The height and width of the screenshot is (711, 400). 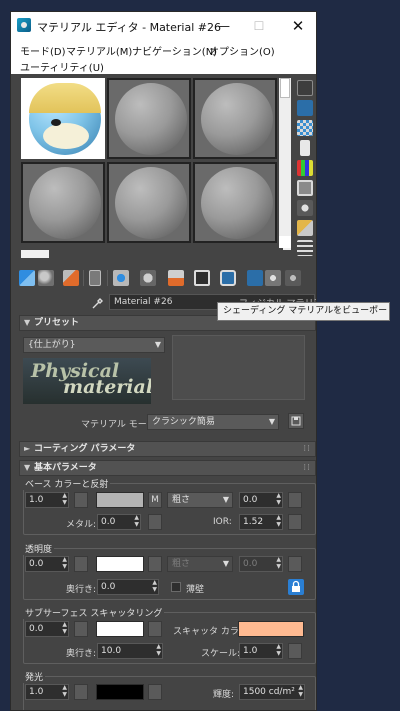 What do you see at coordinates (52, 345) in the screenshot?
I see `preset-value: {仕上がり}` at bounding box center [52, 345].